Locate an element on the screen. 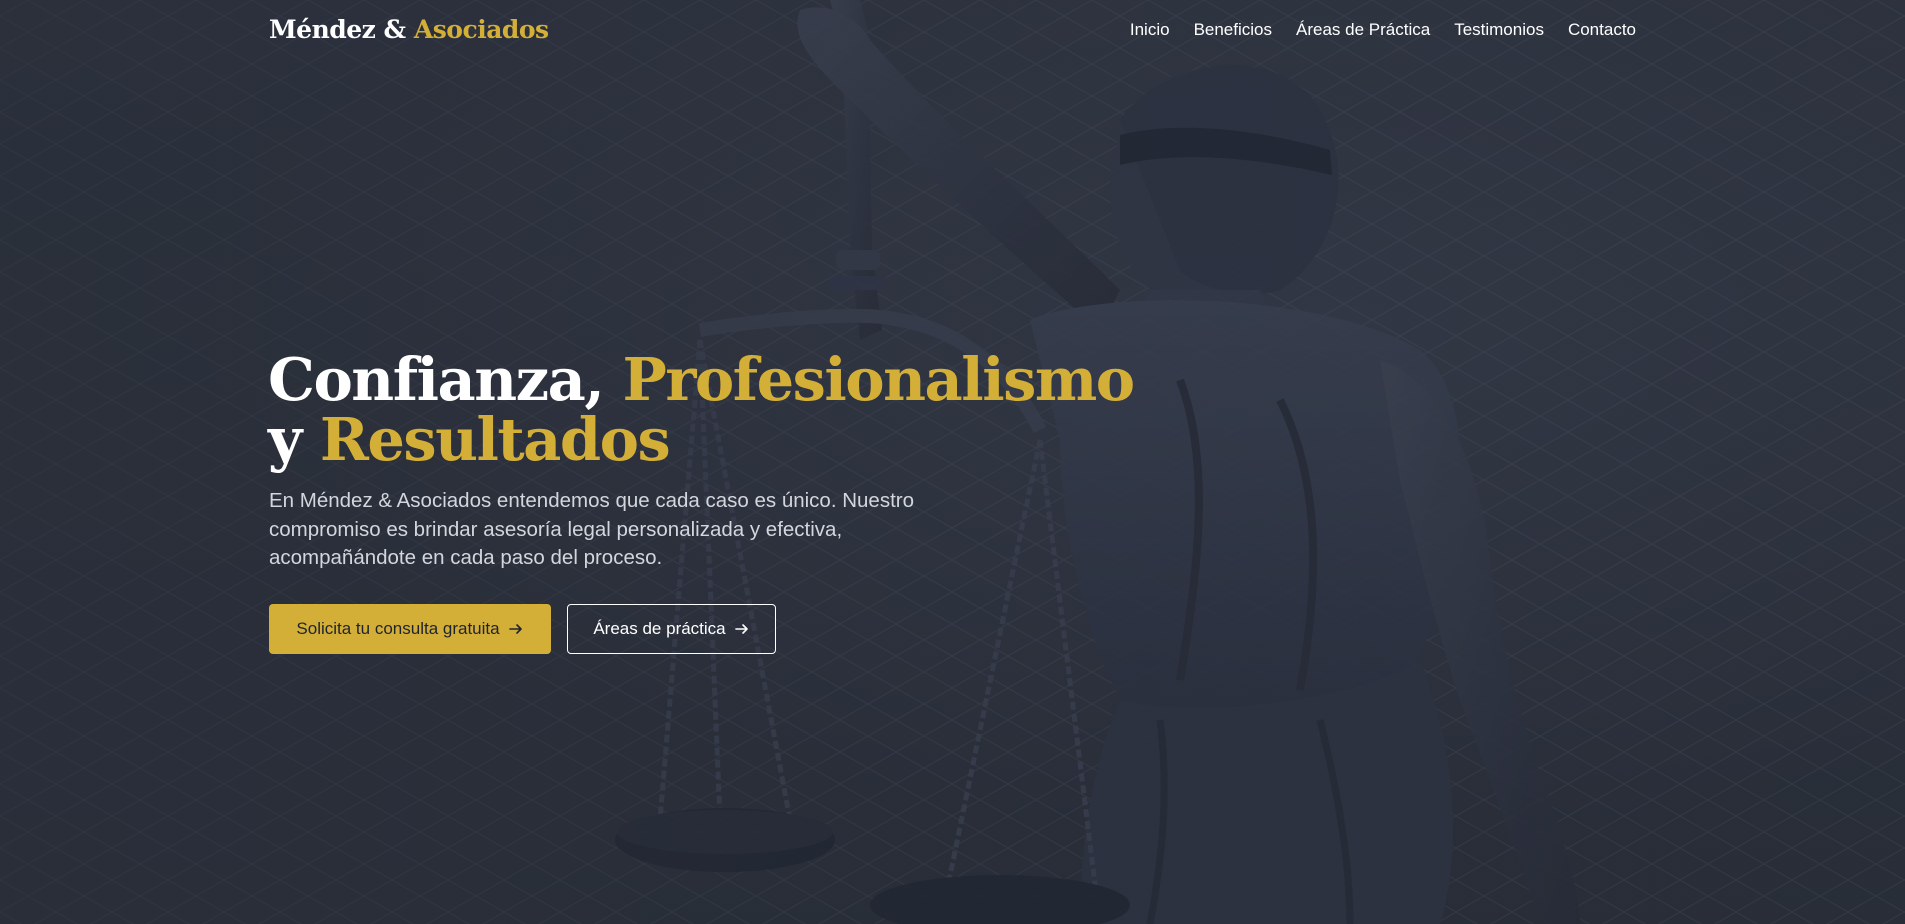 This screenshot has width=1905, height=924. headline-accent-1: Profesionalismo is located at coordinates (878, 379).